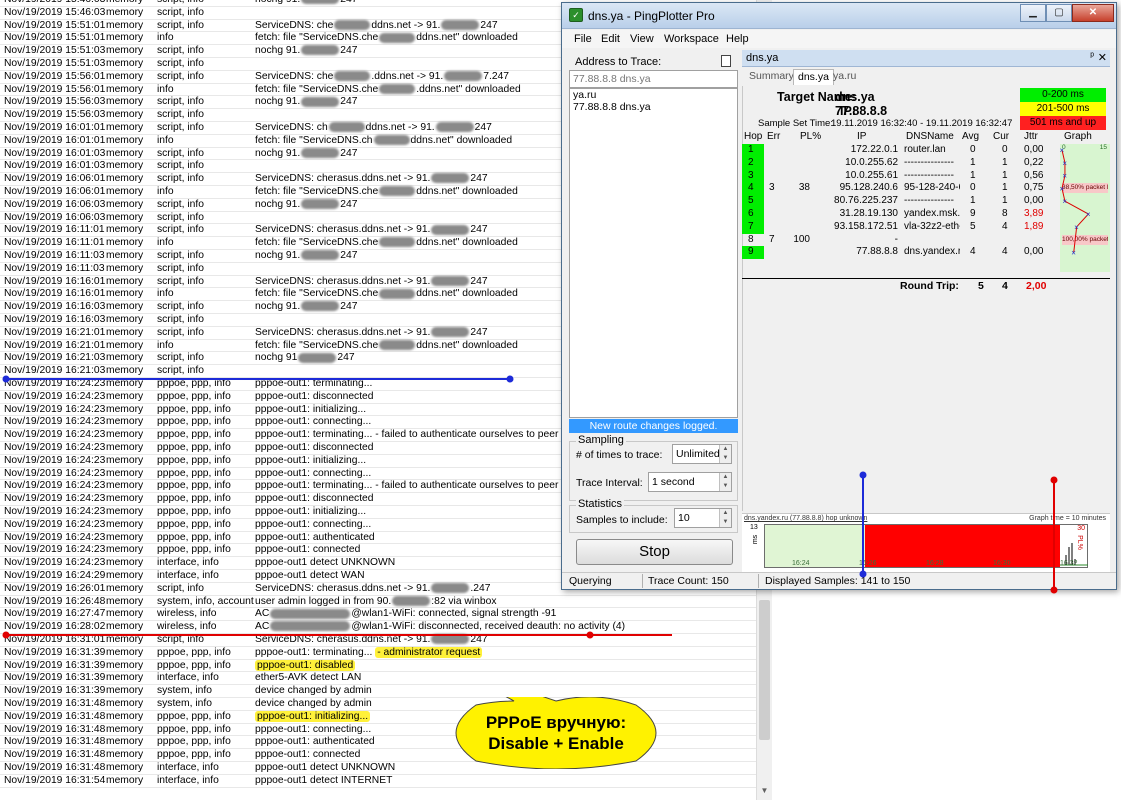  Describe the element at coordinates (932, 213) in the screenshot. I see `hop-dnsname: yandex.msk.c` at that location.